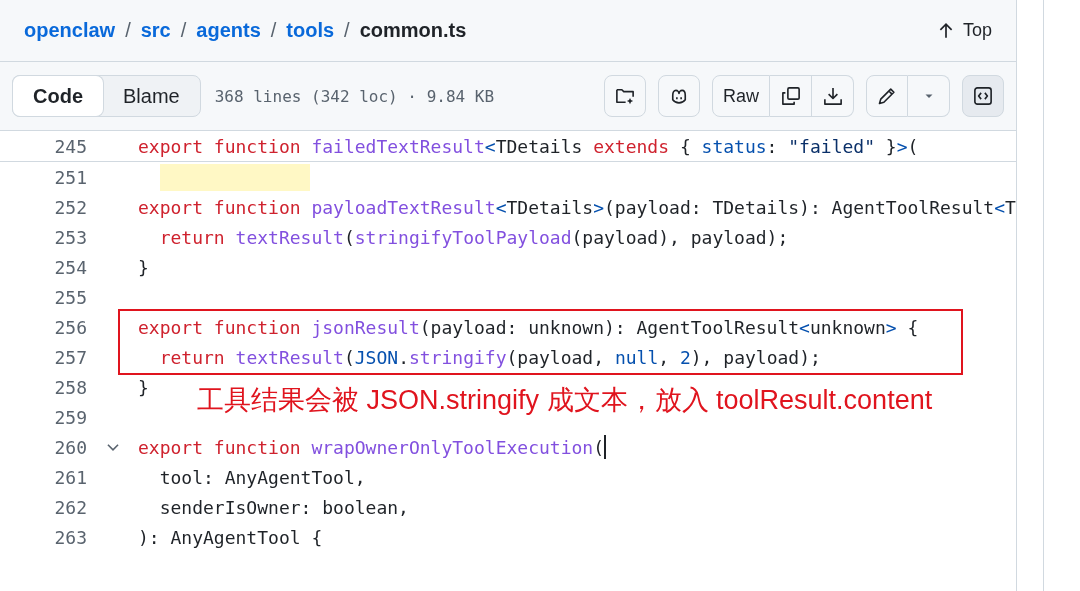 The image size is (1080, 591). I want to click on line-number: 259, so click(70, 417).